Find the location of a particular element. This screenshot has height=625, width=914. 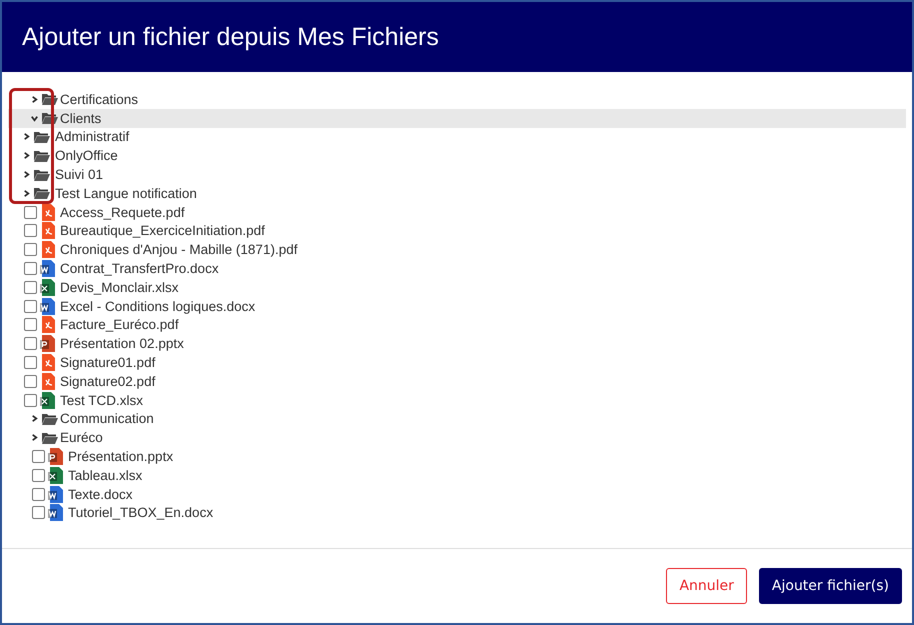

folder-name: Administratif is located at coordinates (92, 136).